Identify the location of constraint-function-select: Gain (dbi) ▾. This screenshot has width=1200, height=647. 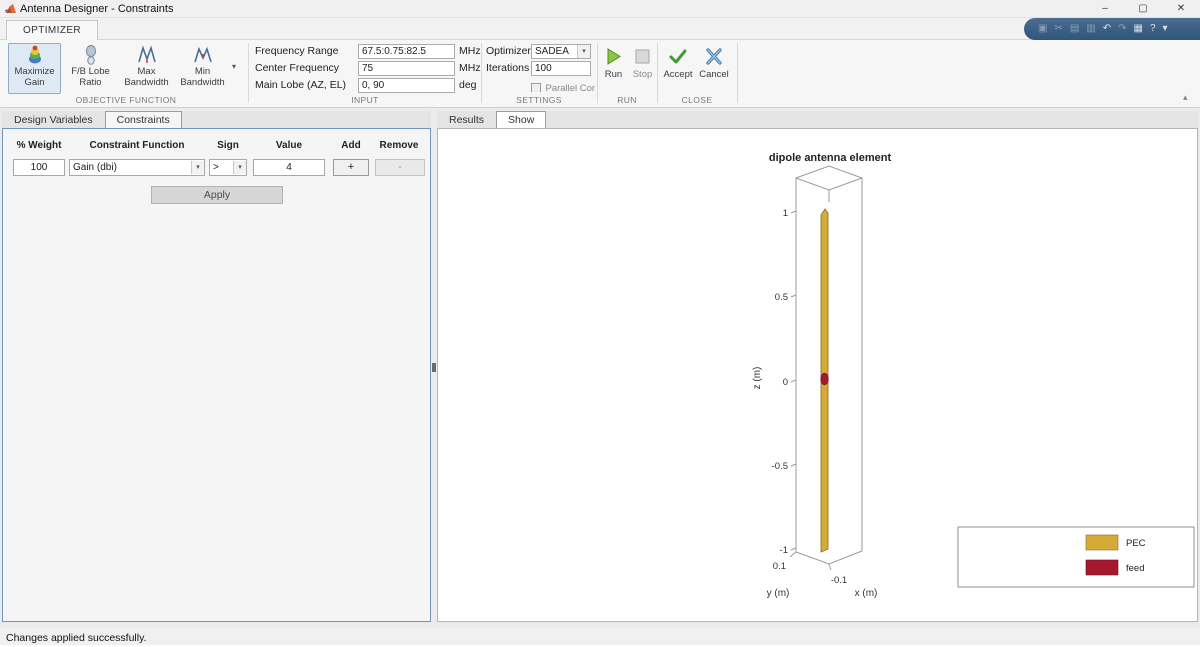
(137, 167).